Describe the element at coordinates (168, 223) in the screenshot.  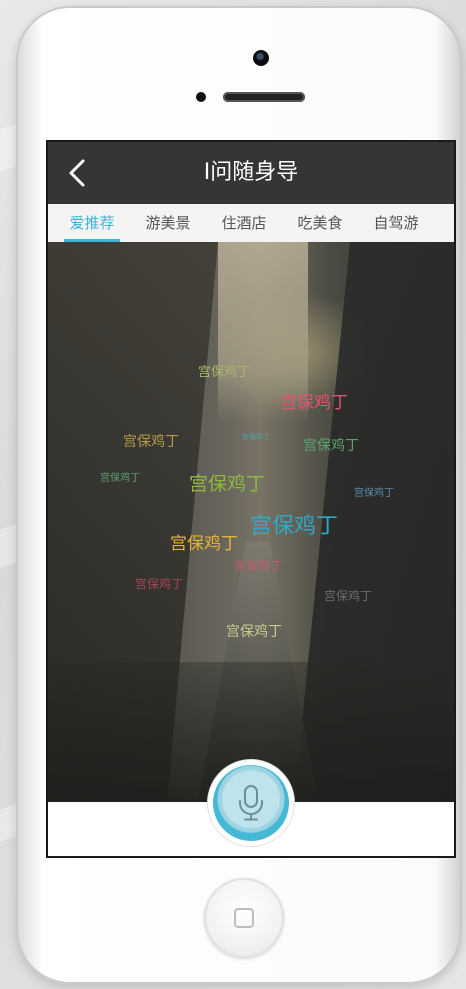
I see `tab-scenery: 游美景` at that location.